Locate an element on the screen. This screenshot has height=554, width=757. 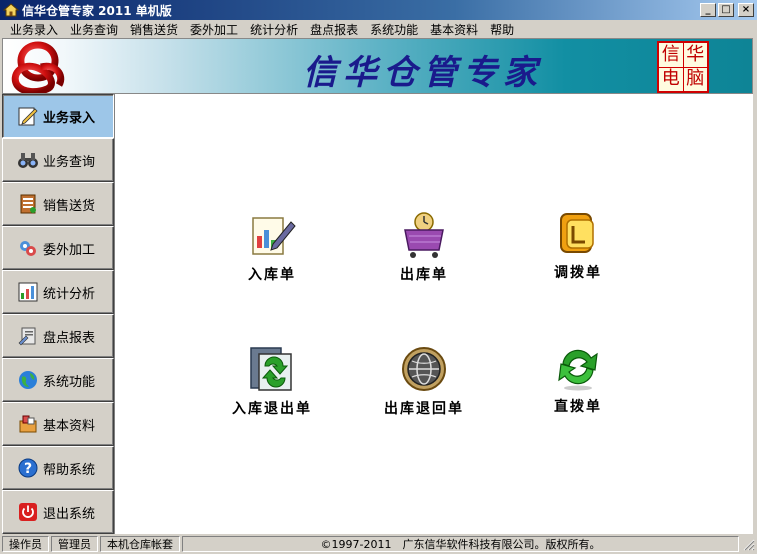
menu-basic-data: 基本资料 is located at coordinates (454, 29).